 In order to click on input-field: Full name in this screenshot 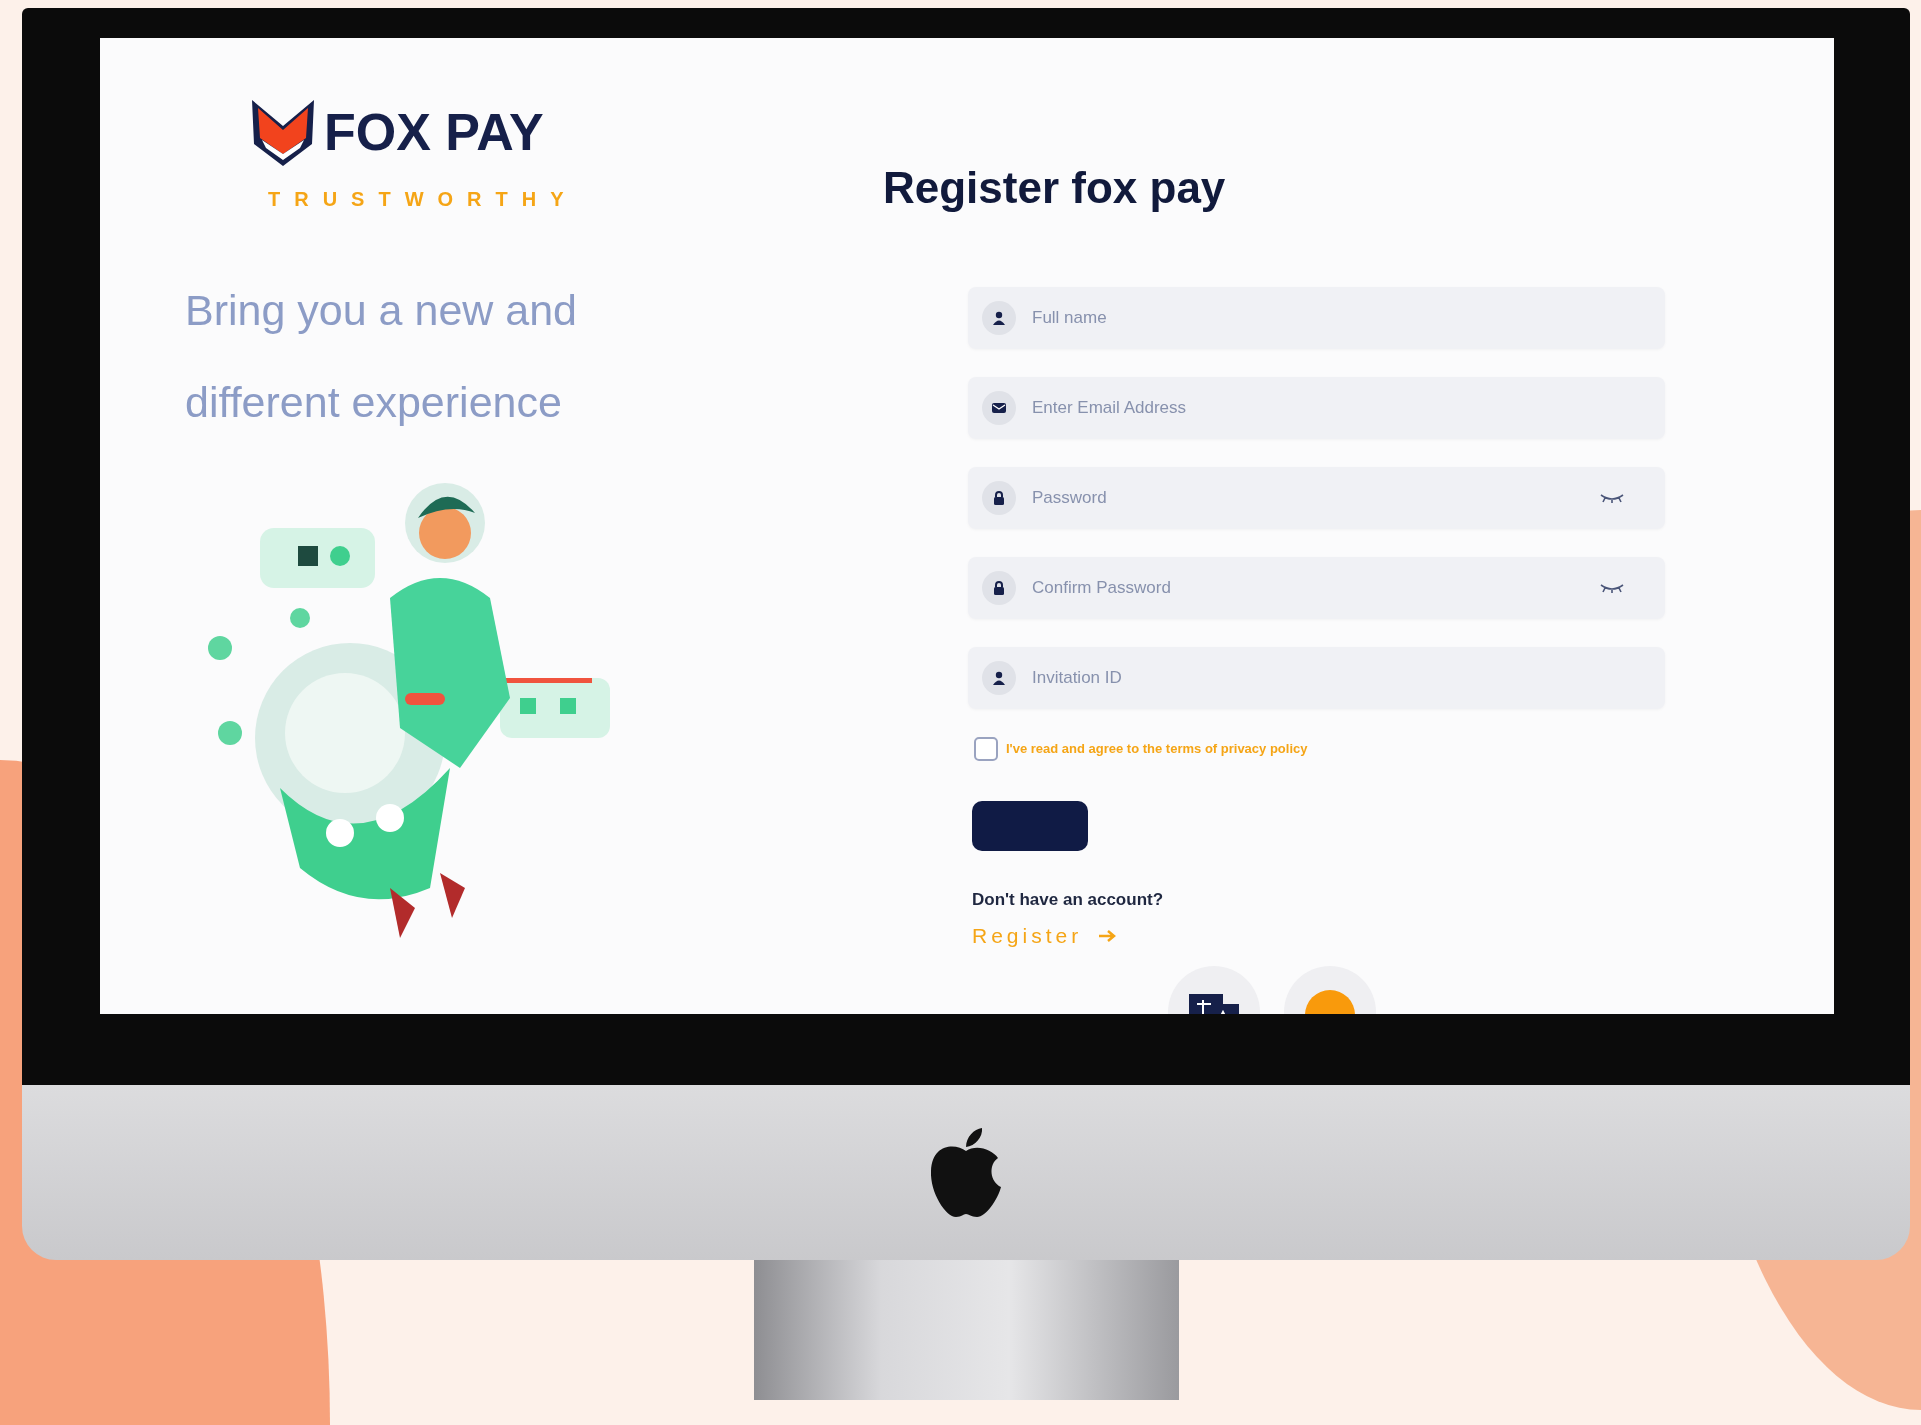, I will do `click(1316, 317)`.